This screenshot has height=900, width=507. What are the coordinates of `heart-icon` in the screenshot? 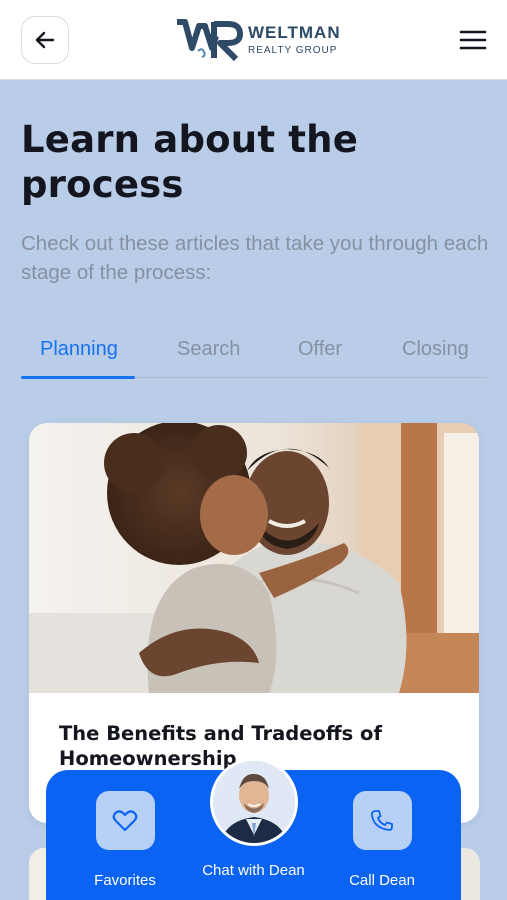 It's located at (125, 820).